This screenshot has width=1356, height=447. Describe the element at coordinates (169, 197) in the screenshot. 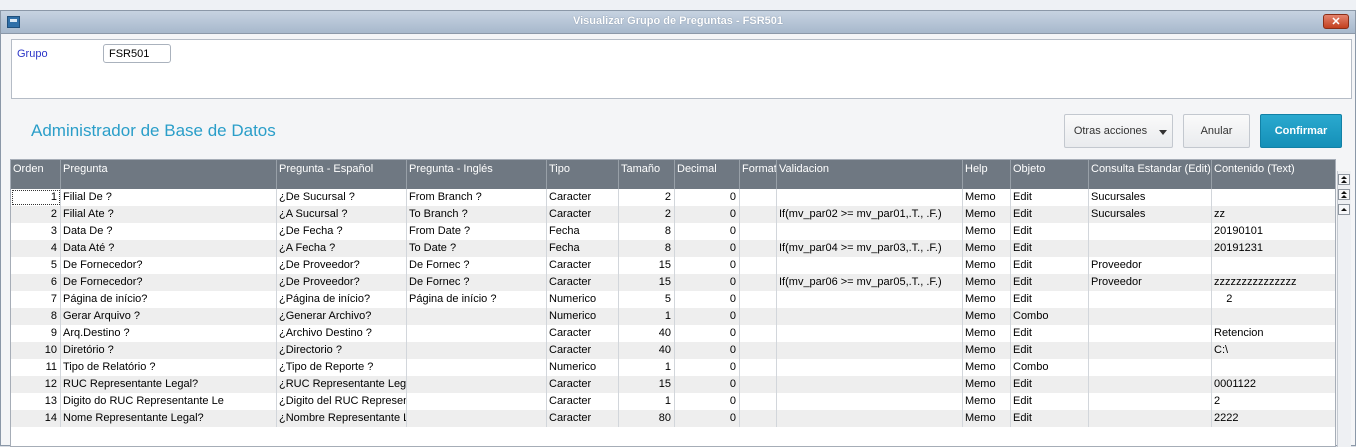

I see `cell-pregunta: Filial De ?` at that location.